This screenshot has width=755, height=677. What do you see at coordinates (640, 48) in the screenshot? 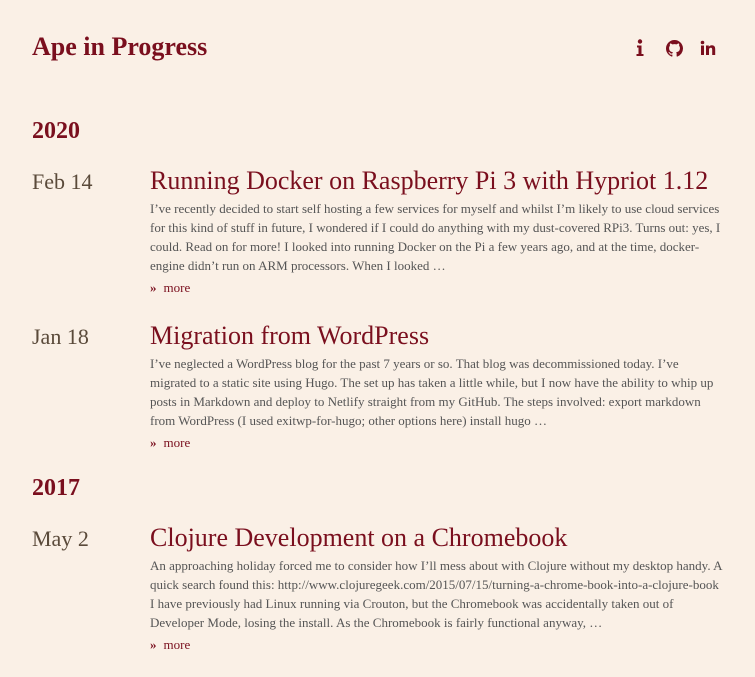
I see `info-icon` at bounding box center [640, 48].